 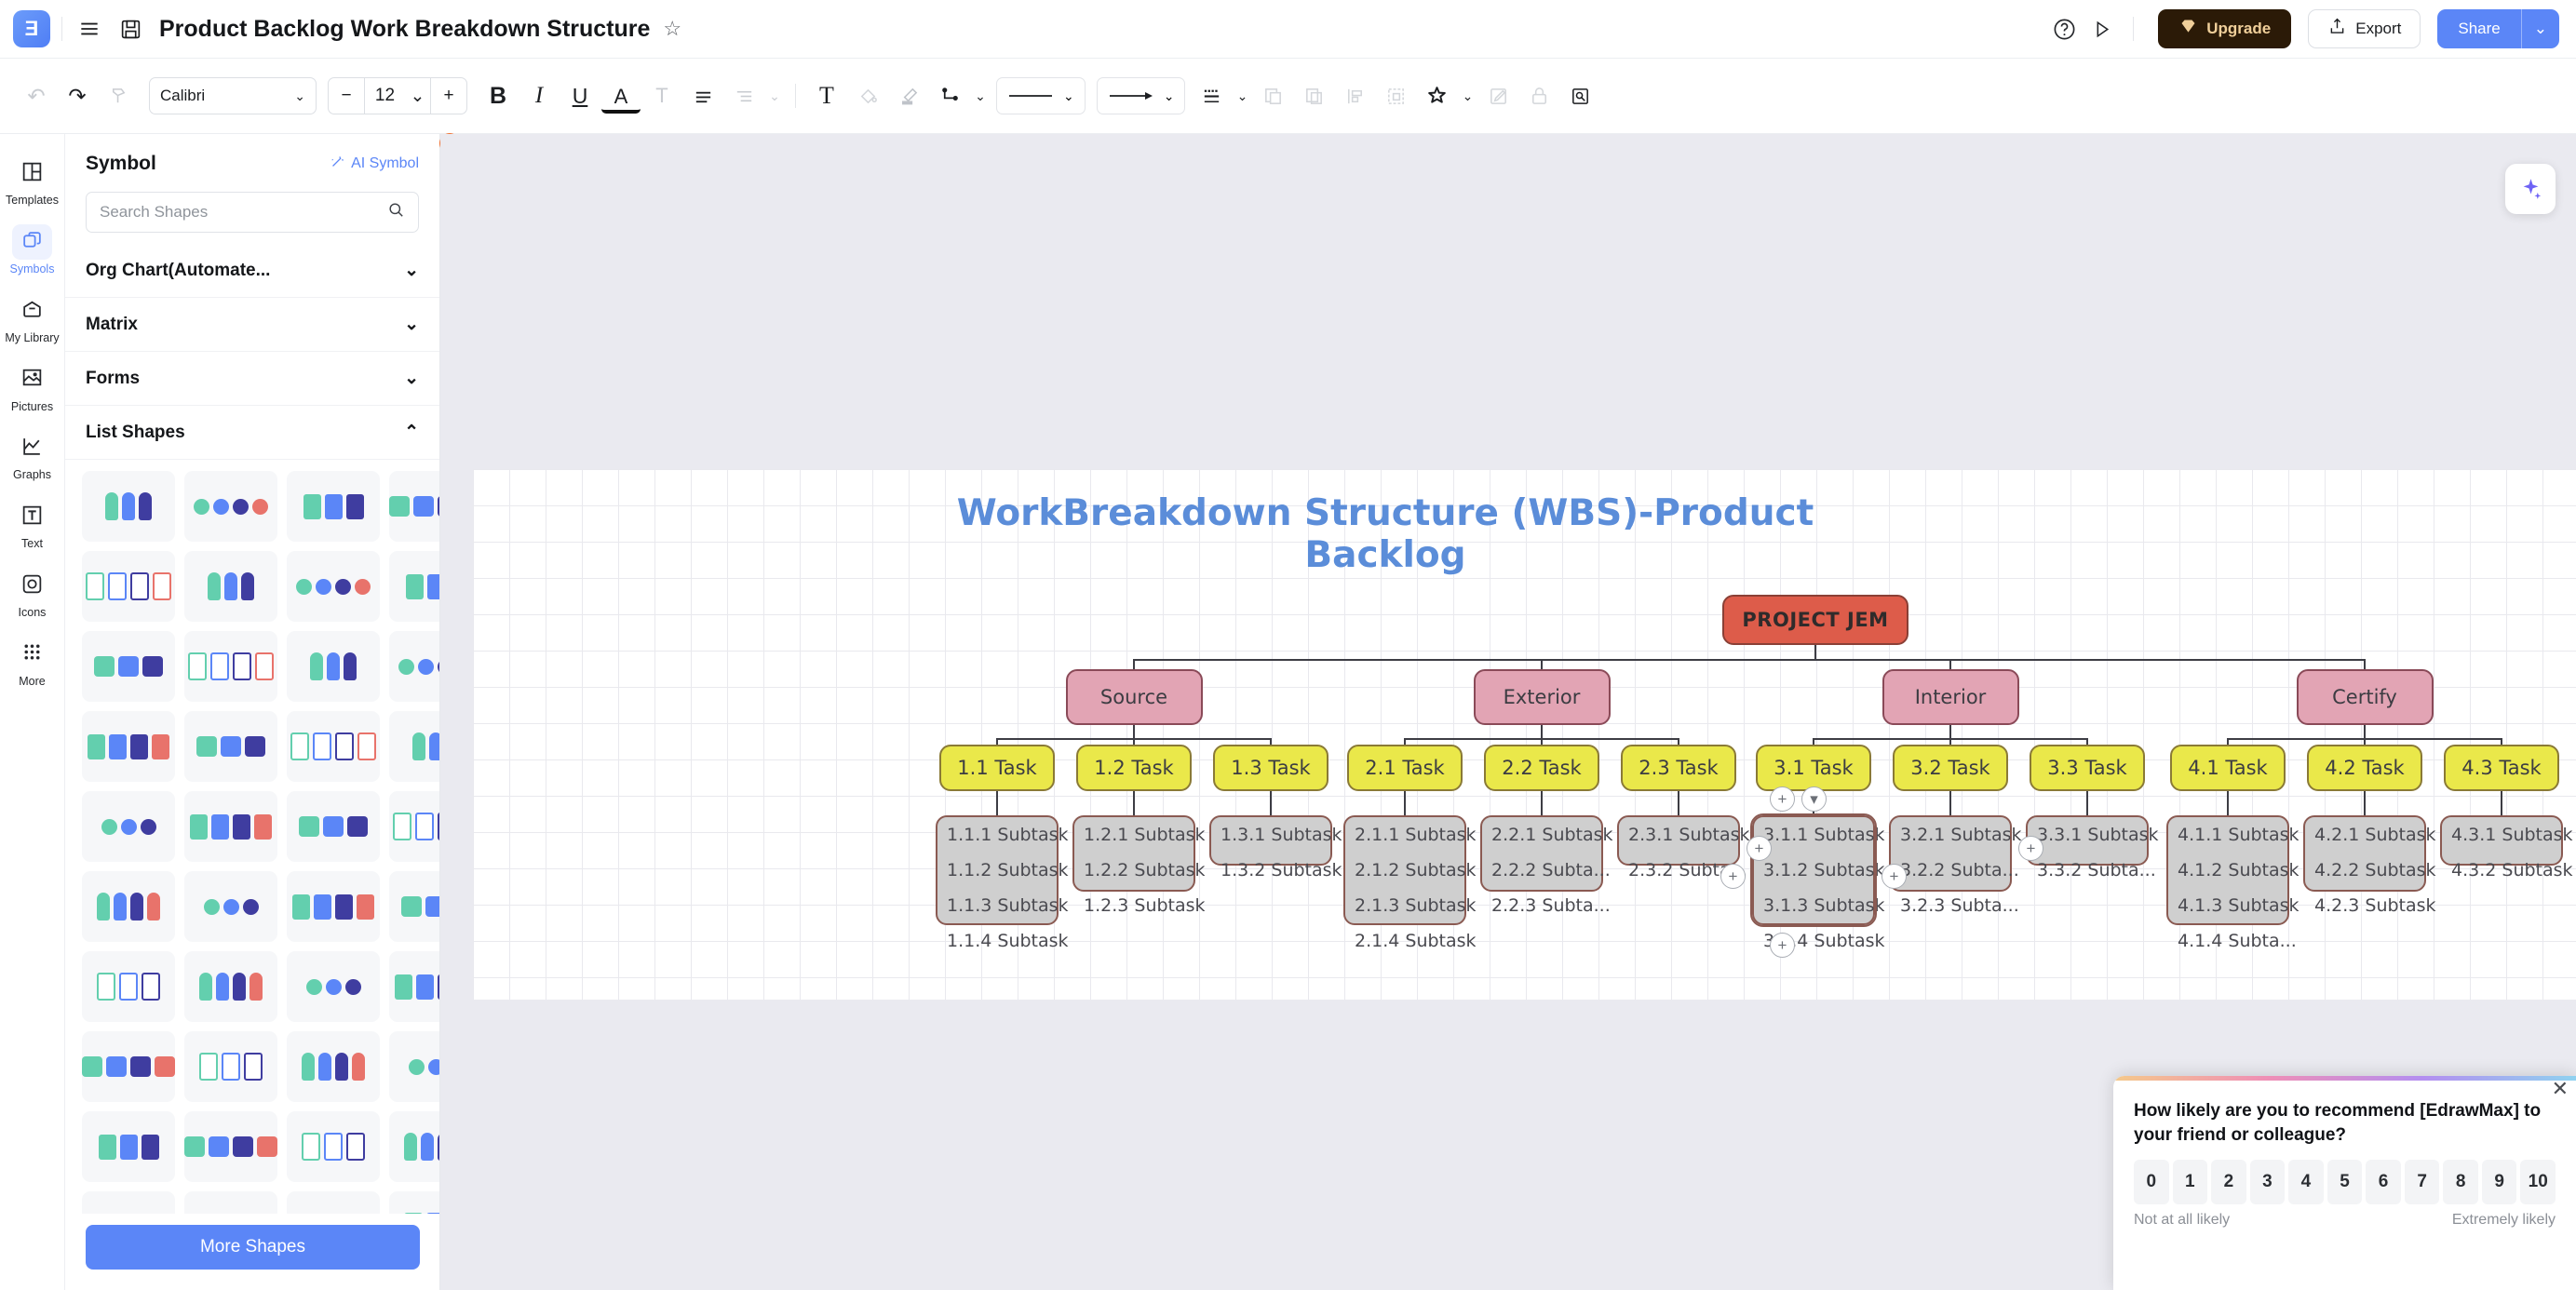 What do you see at coordinates (1950, 768) in the screenshot?
I see `node-task-3.2: 3.2 Task` at bounding box center [1950, 768].